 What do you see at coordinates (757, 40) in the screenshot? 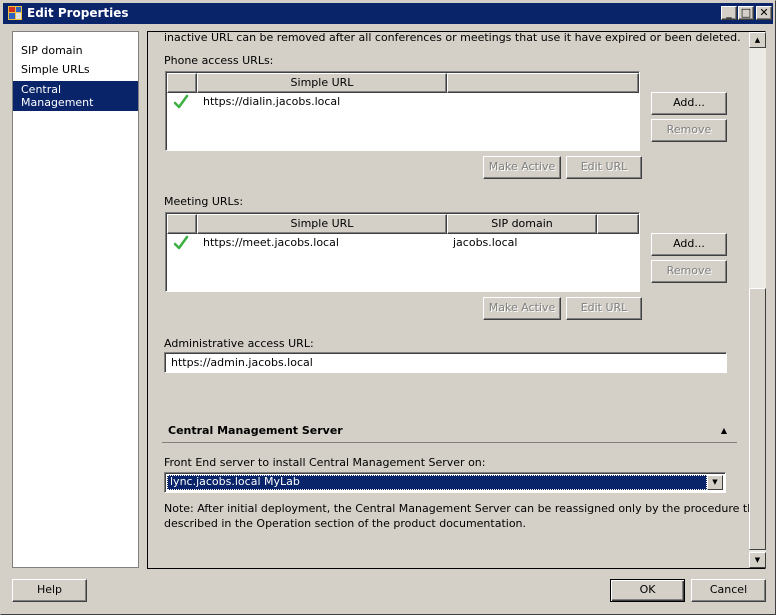
I see `scroll-up-icon: ▲` at bounding box center [757, 40].